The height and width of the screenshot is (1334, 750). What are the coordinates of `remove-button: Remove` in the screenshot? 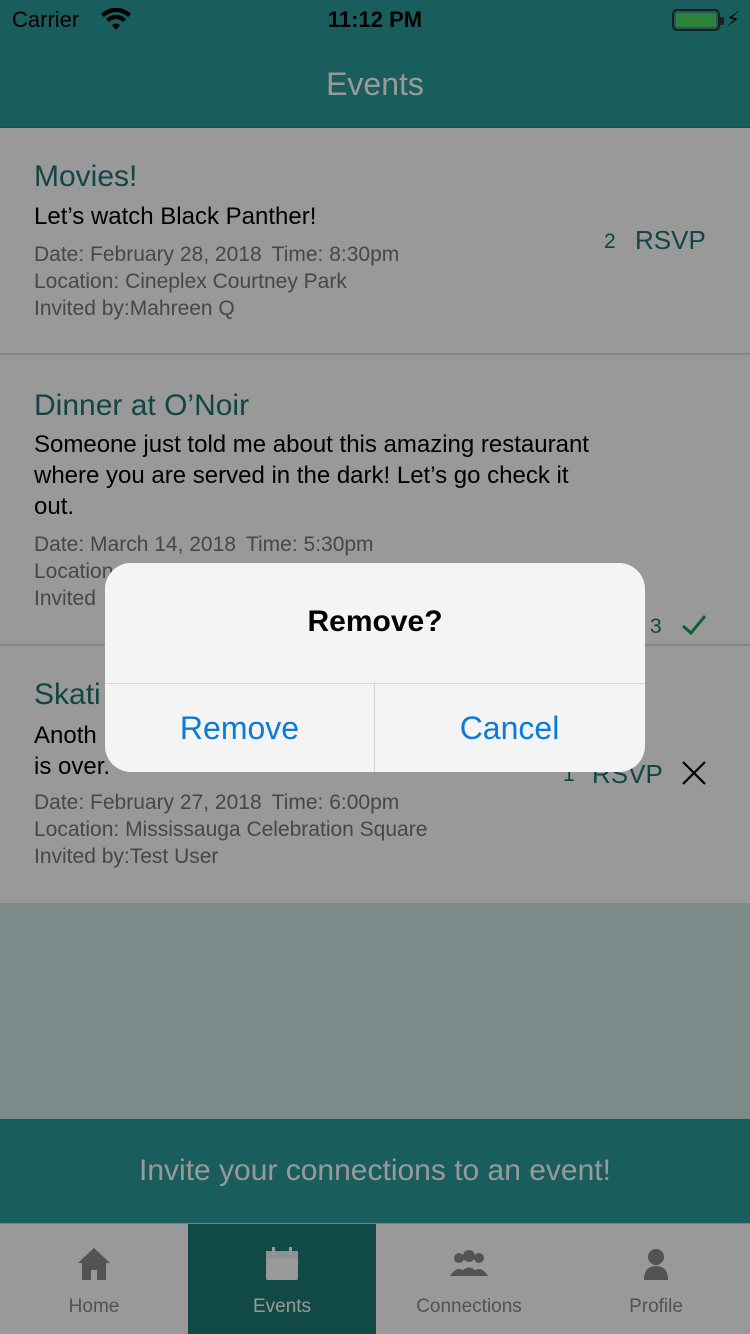 It's located at (239, 728).